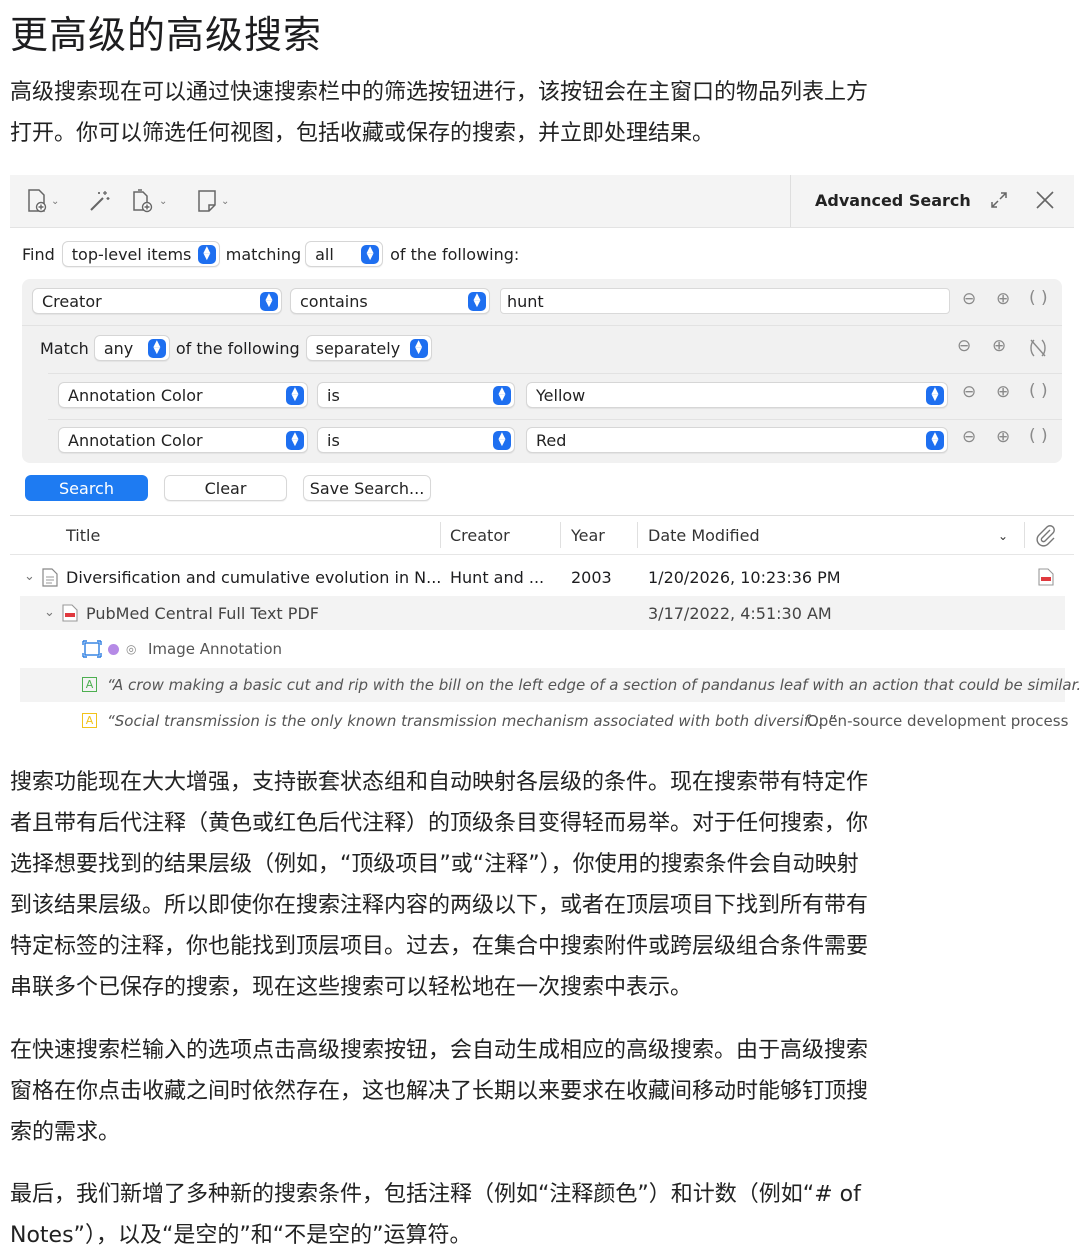  Describe the element at coordinates (368, 348) in the screenshot. I see `group-scope-select: separately ▲ ▼` at that location.